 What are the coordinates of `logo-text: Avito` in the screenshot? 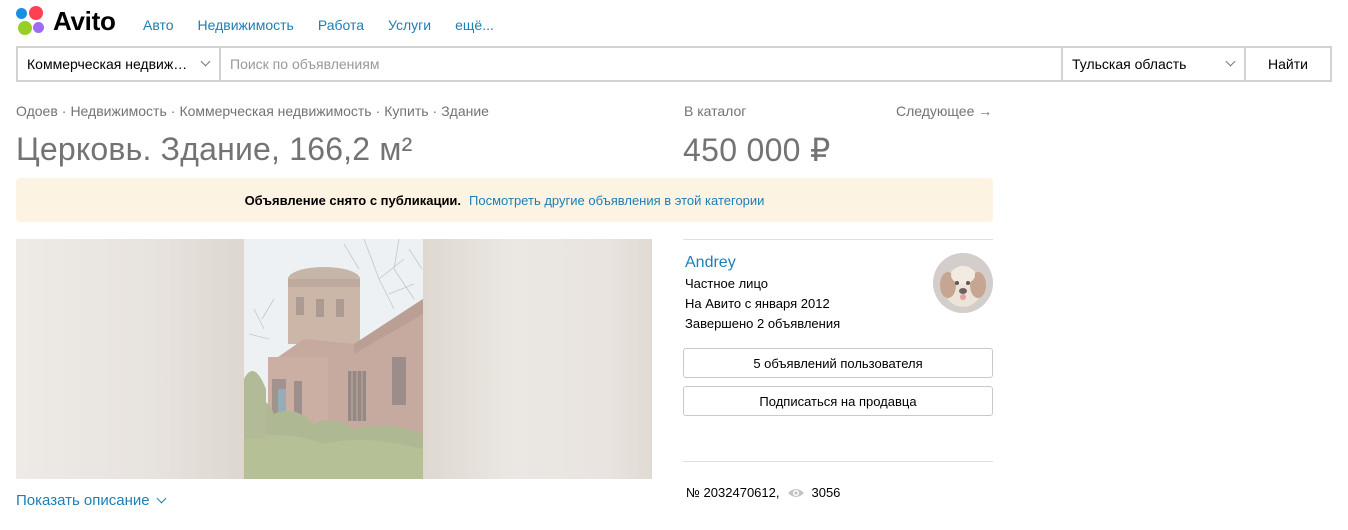 It's located at (84, 21).